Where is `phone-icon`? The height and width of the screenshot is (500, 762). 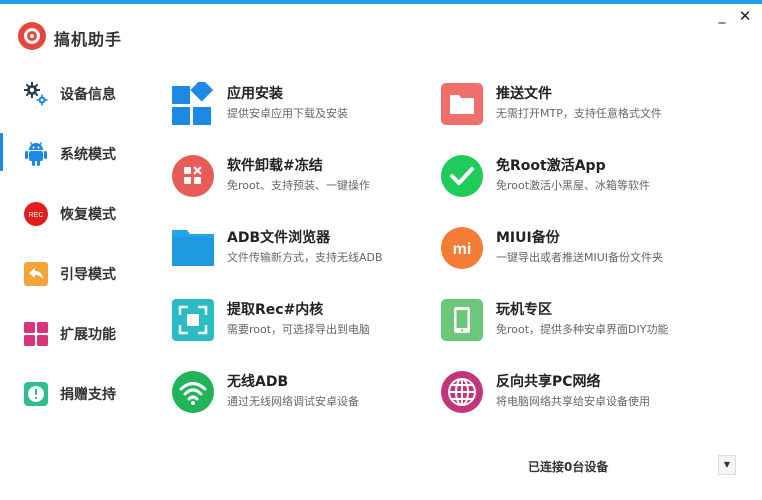
phone-icon is located at coordinates (462, 320).